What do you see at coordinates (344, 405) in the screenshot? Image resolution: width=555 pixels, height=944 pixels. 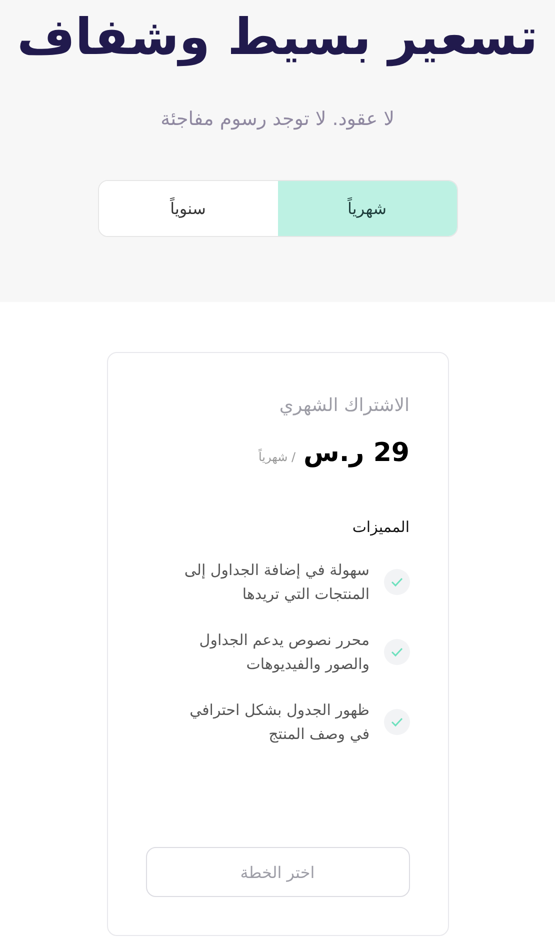 I see `plan-name: الاشتراك الشهري` at bounding box center [344, 405].